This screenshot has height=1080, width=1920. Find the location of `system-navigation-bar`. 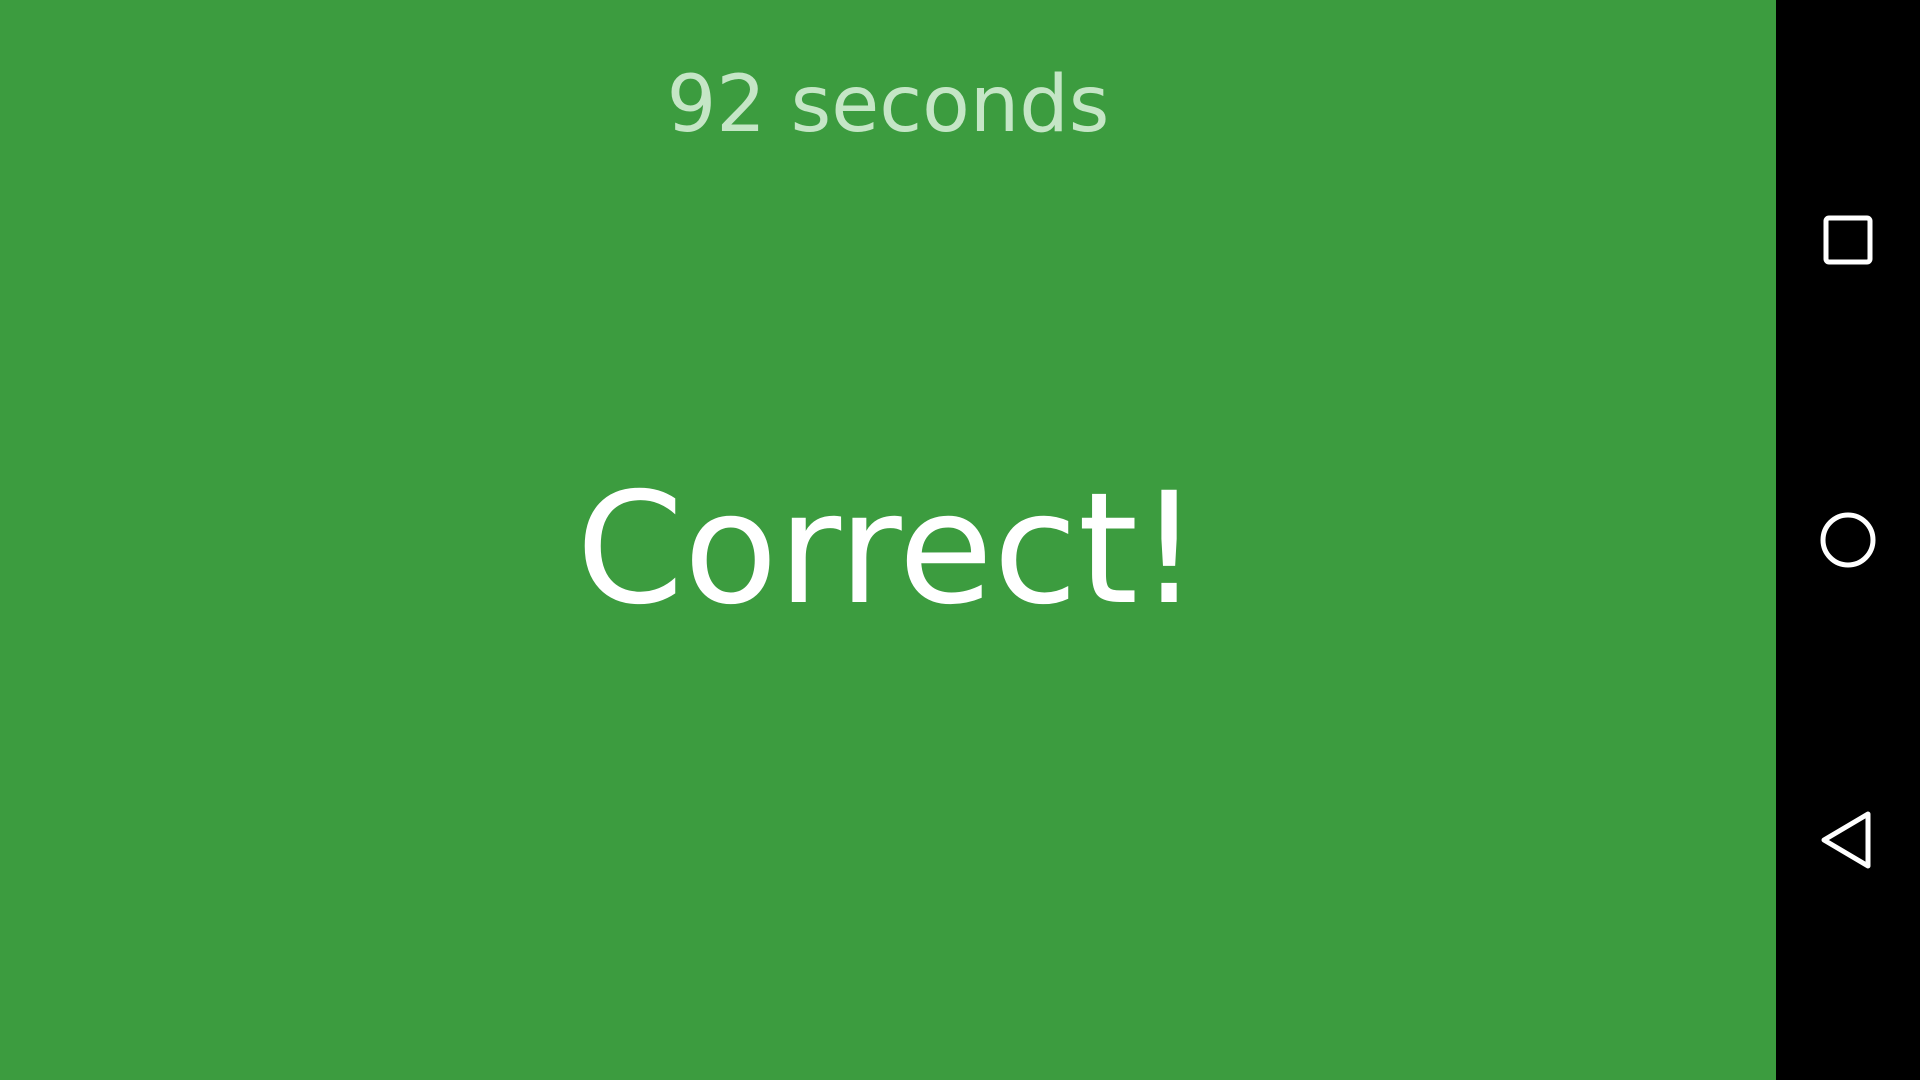

system-navigation-bar is located at coordinates (1848, 540).